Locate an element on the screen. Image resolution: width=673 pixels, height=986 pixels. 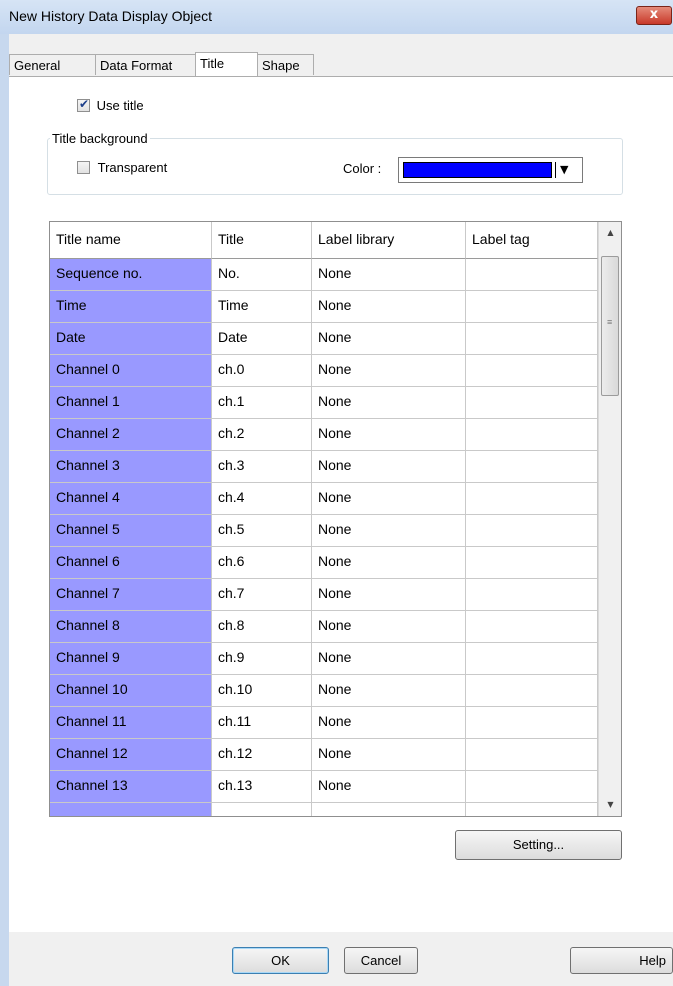
tab-title: Title is located at coordinates (226, 64).